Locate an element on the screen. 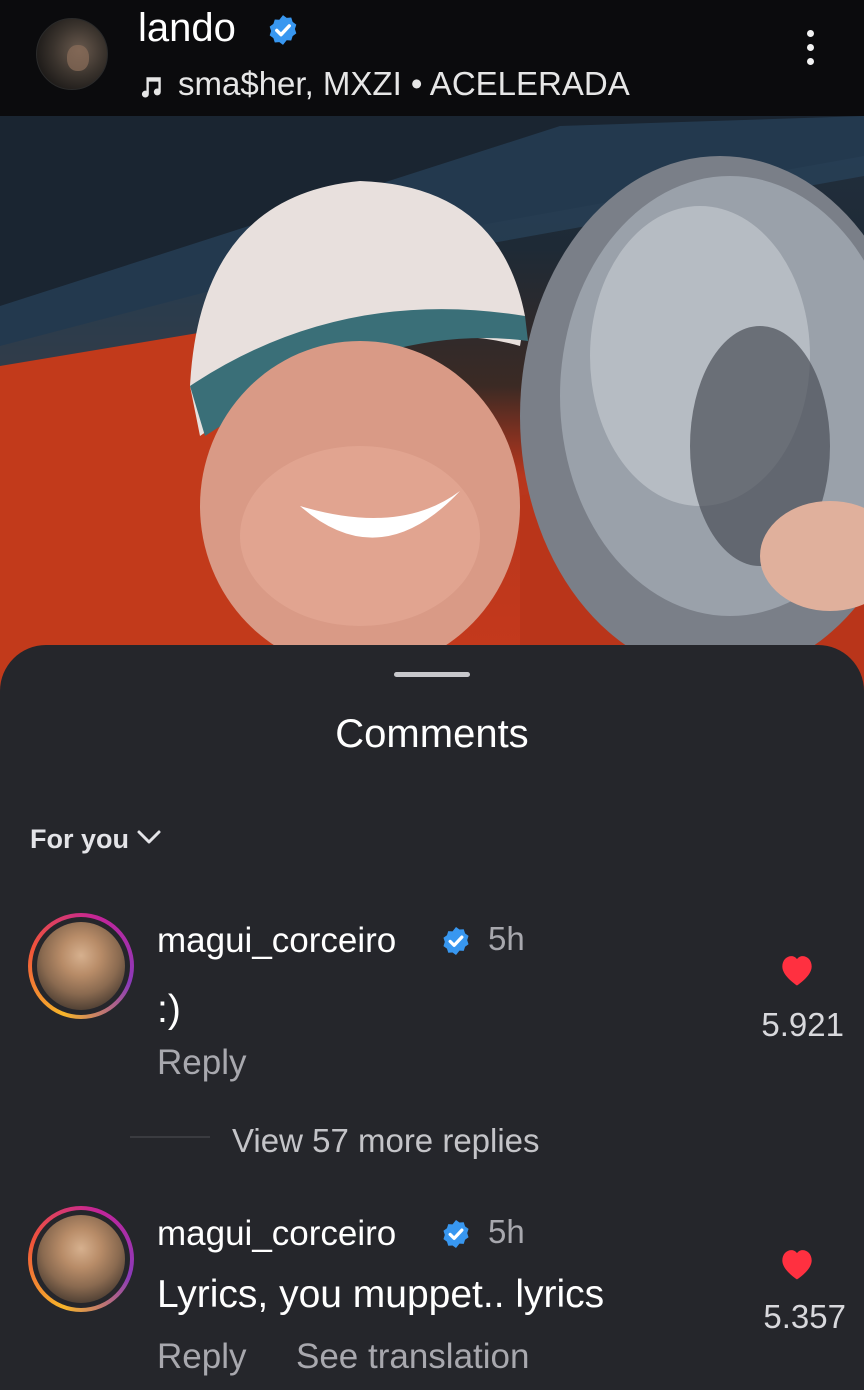 The height and width of the screenshot is (1390, 864). comment-text: Lyrics, you muppet.. lyrics is located at coordinates (381, 1294).